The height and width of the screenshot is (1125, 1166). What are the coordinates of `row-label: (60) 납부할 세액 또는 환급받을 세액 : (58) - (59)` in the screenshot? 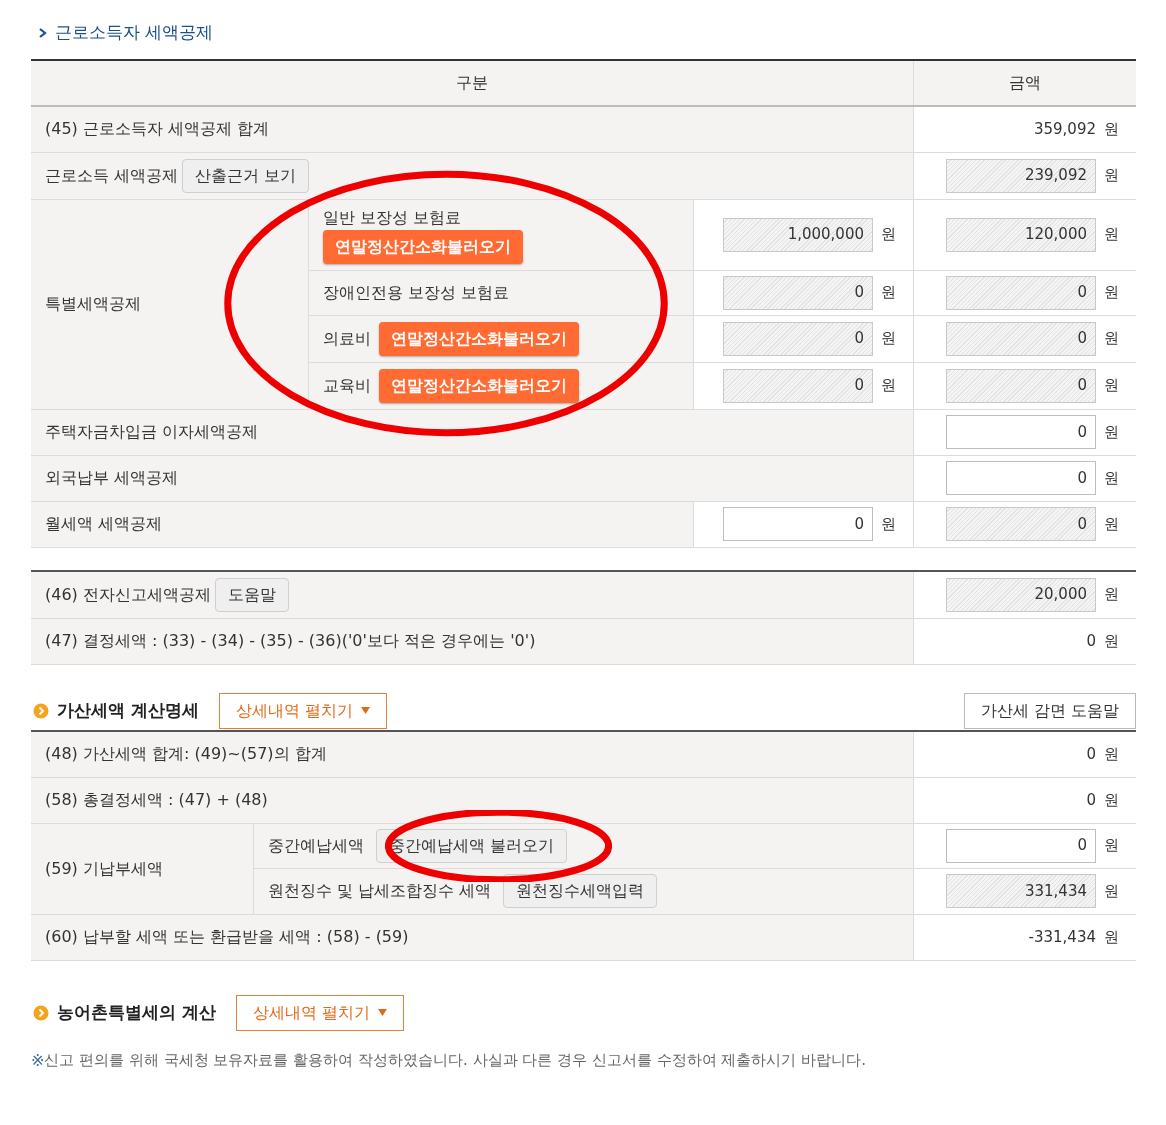 It's located at (227, 937).